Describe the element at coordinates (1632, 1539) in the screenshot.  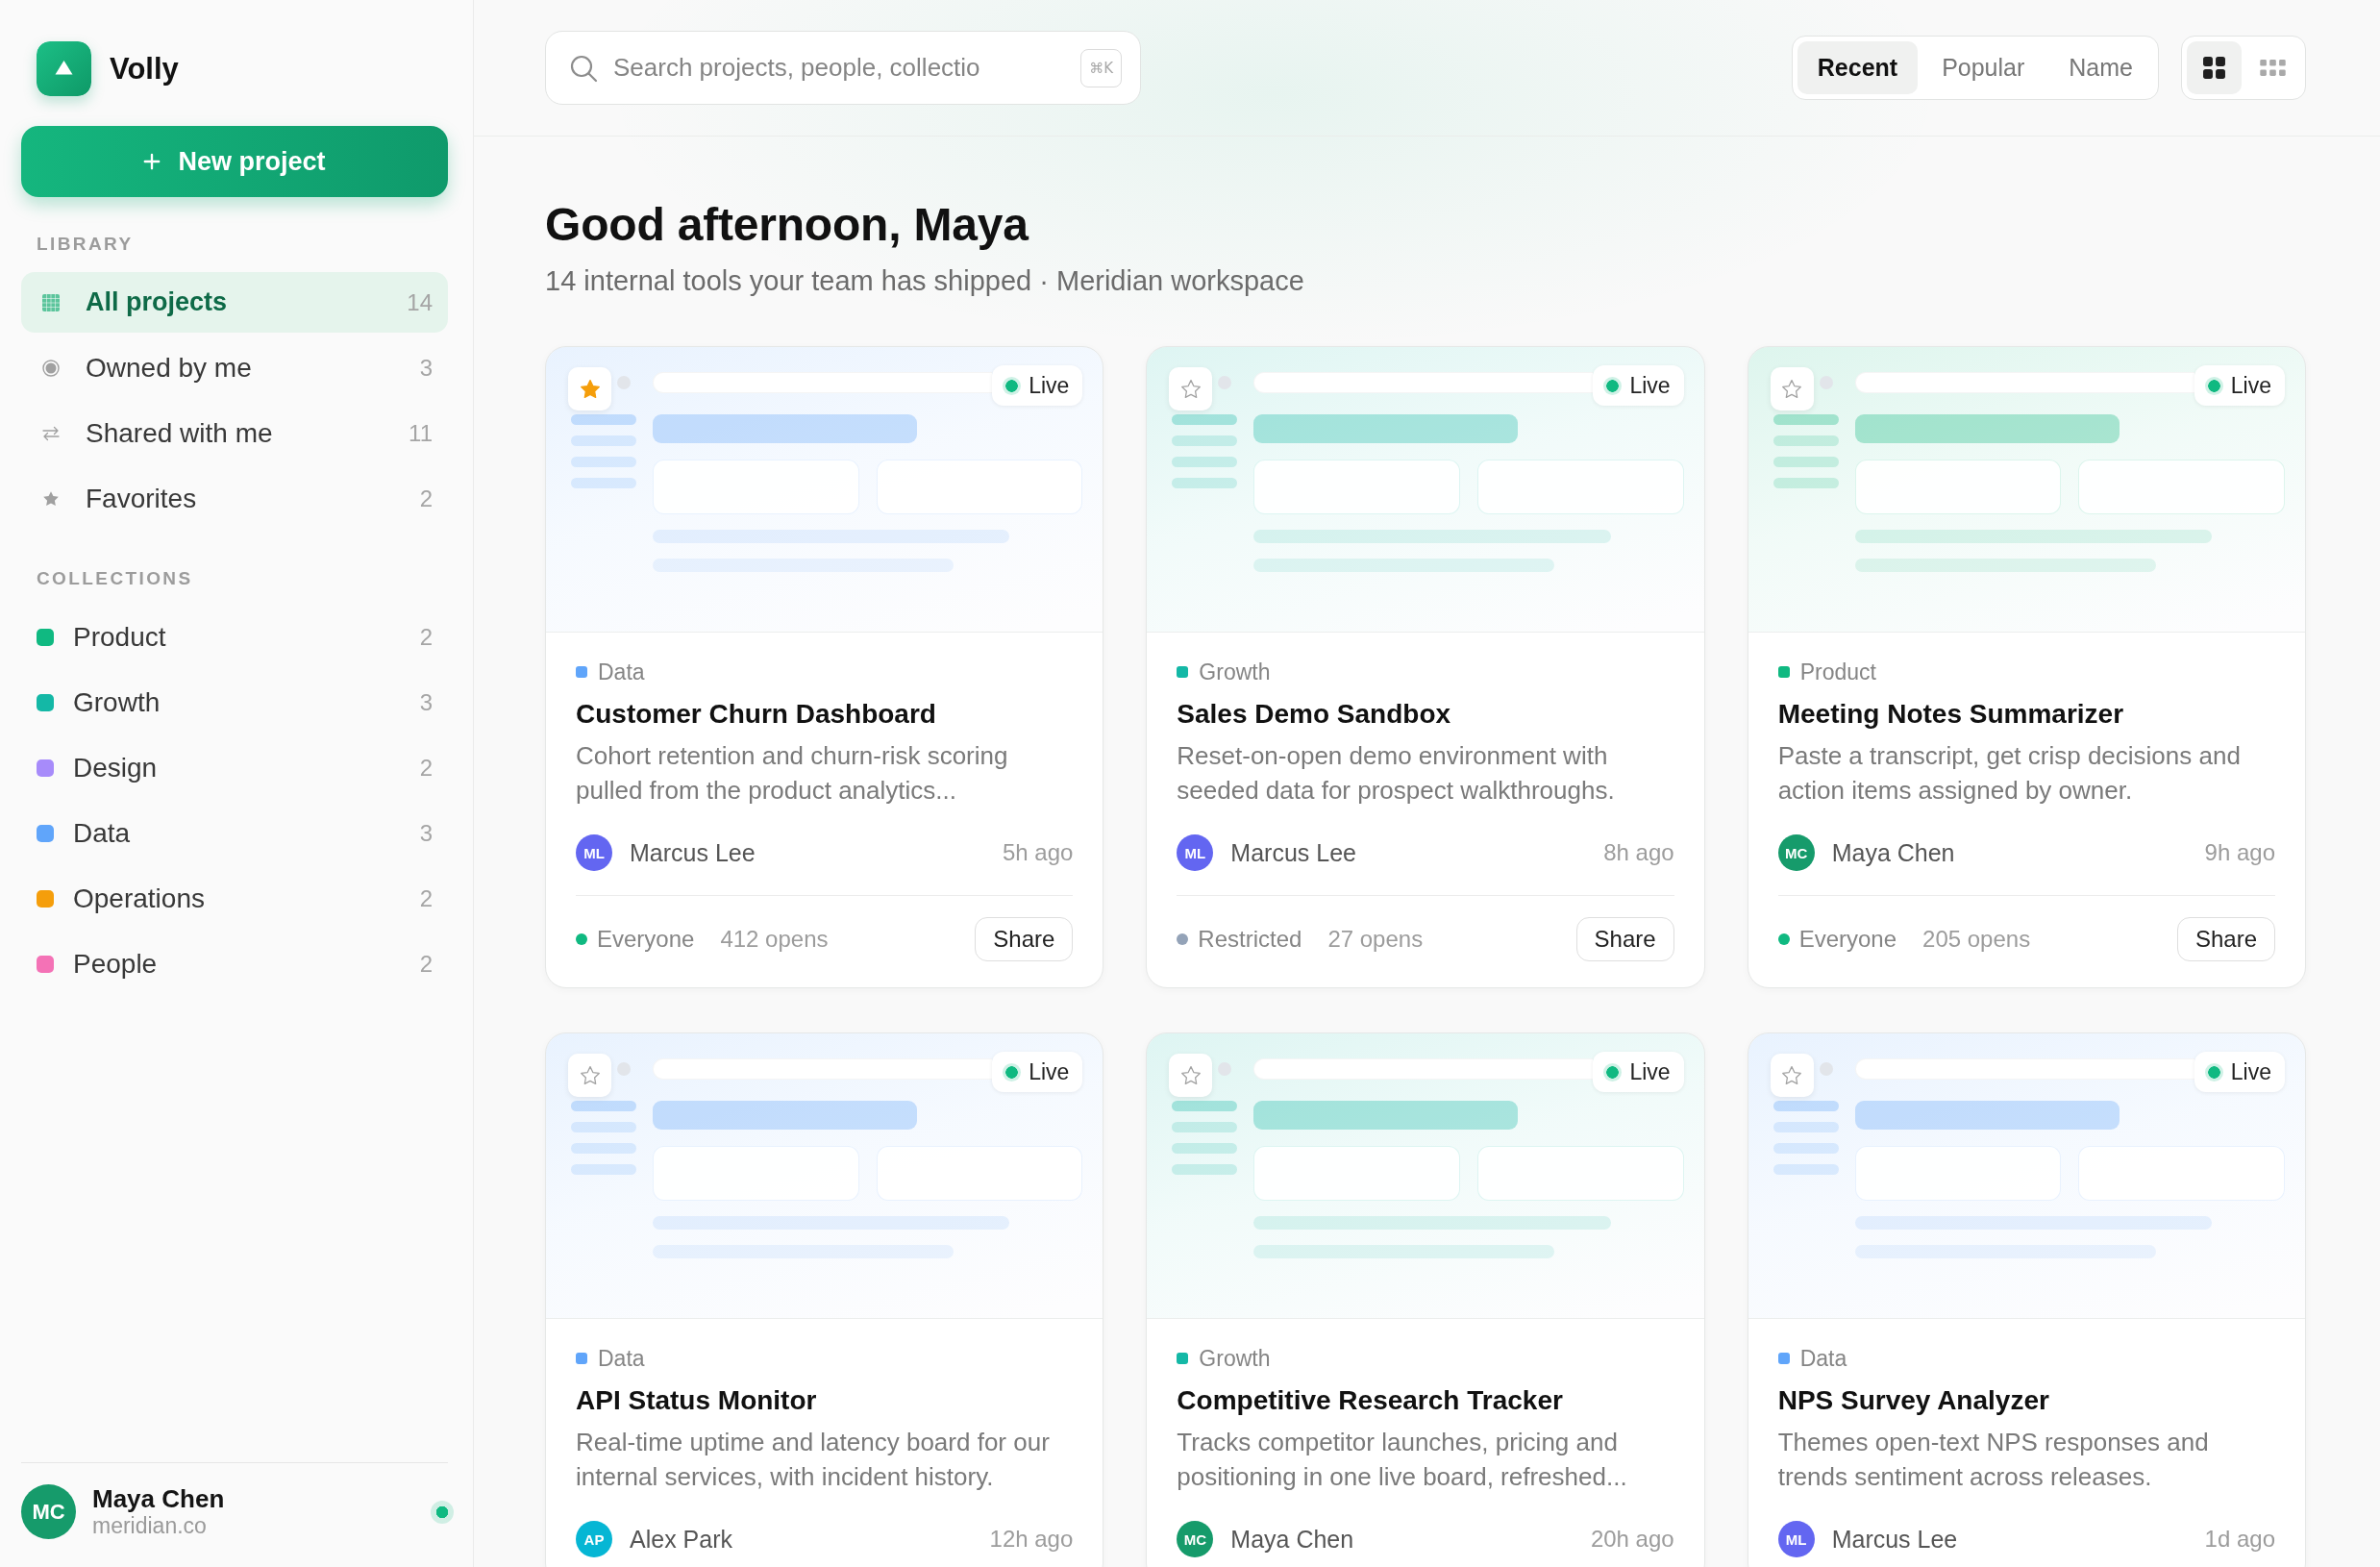
I see `updated-time: 20h ago` at that location.